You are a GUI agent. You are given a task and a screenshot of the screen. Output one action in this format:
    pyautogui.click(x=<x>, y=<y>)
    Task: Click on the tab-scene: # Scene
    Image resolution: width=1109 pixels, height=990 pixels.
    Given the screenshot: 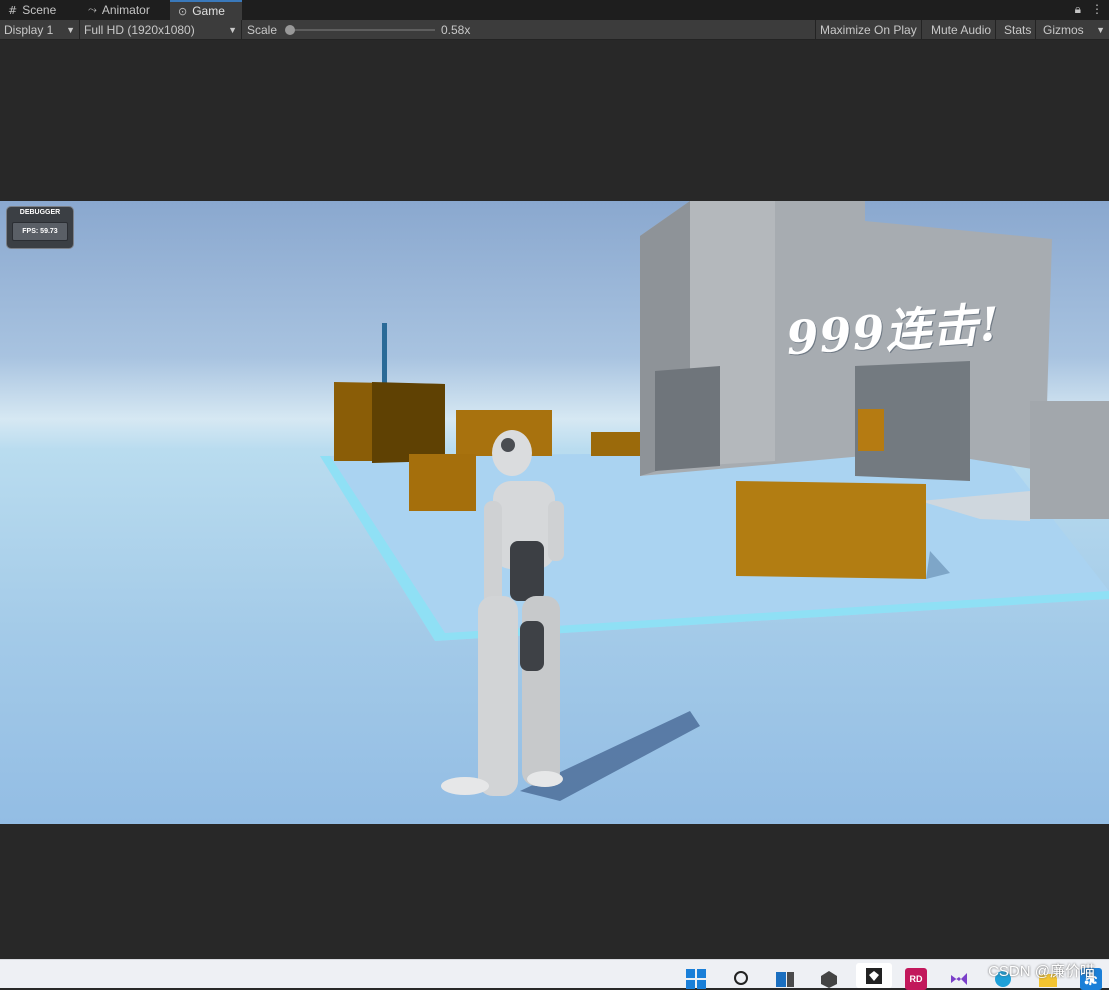 What is the action you would take?
    pyautogui.click(x=41, y=10)
    